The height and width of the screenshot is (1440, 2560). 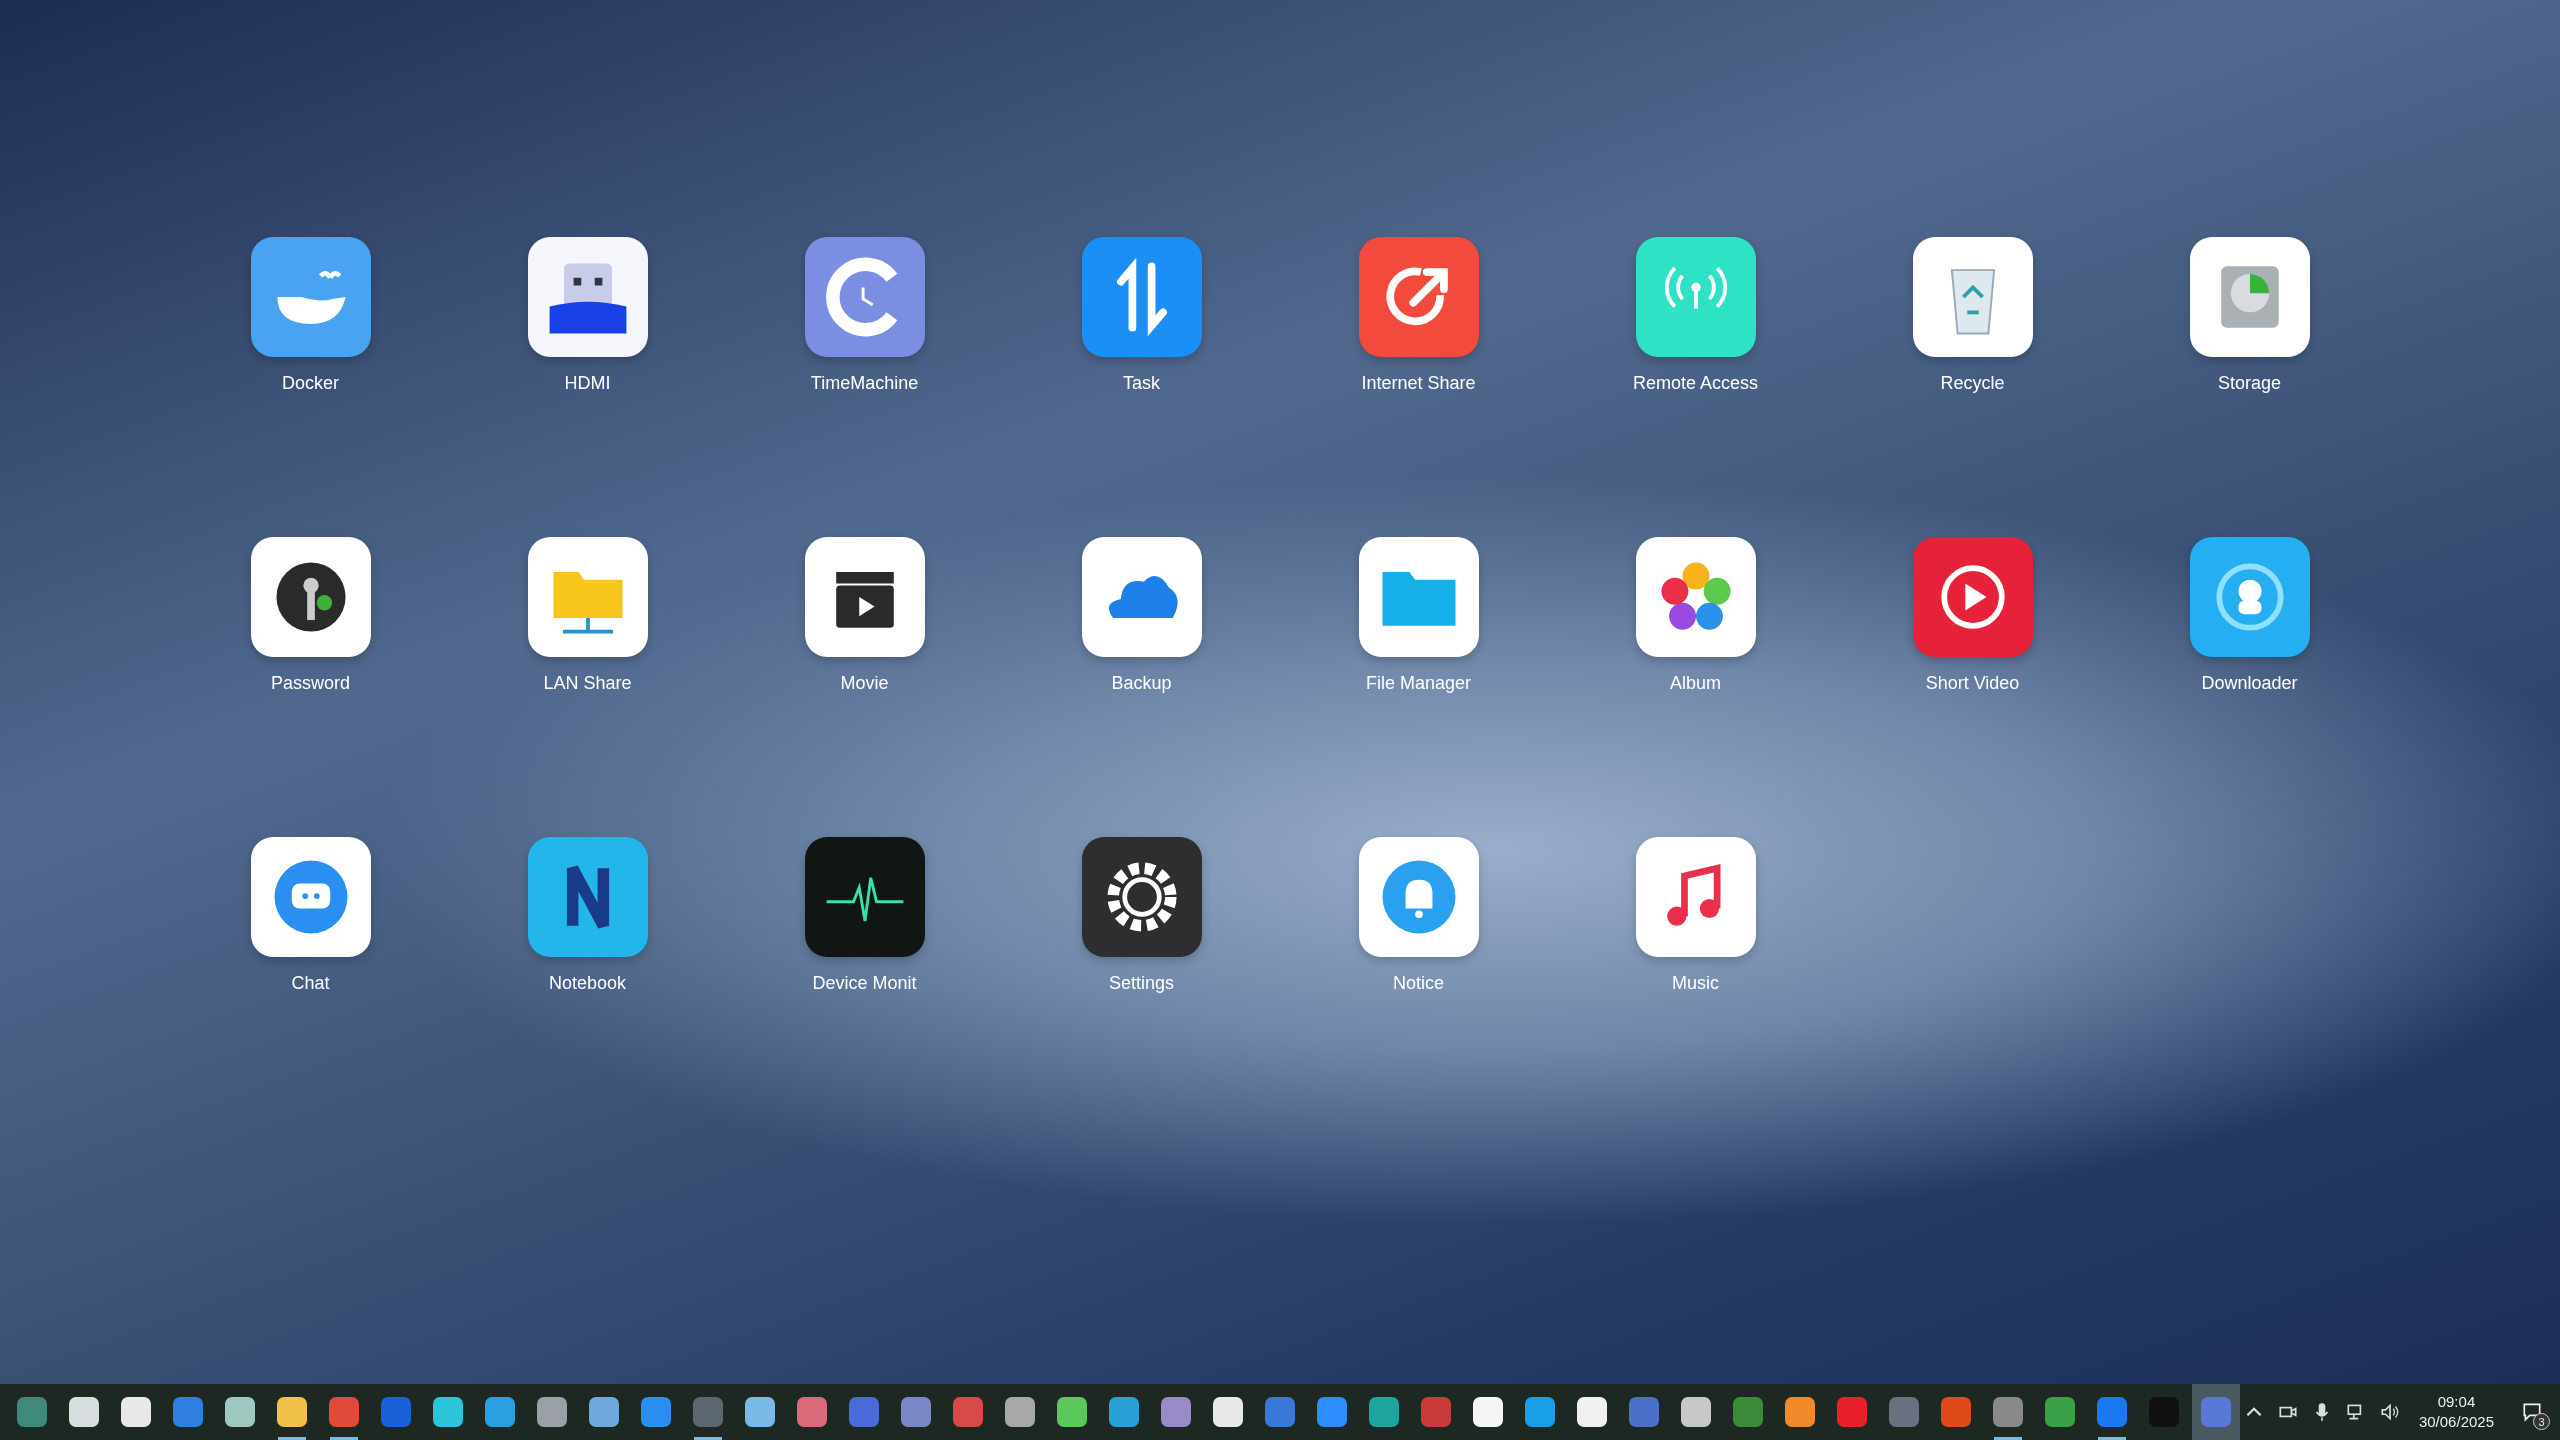 I want to click on clapper-icon, so click(x=864, y=600).